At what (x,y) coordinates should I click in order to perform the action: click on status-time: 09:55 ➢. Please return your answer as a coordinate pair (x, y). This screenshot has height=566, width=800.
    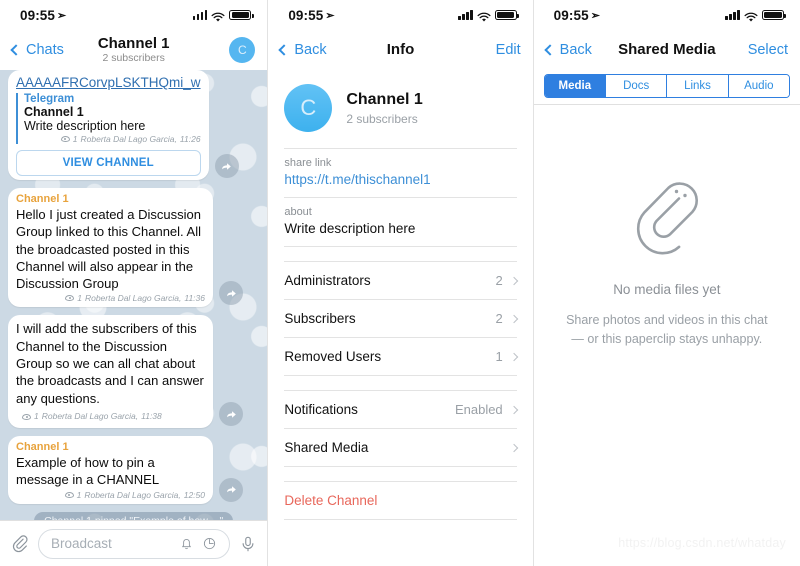
    Looking at the image, I should click on (43, 15).